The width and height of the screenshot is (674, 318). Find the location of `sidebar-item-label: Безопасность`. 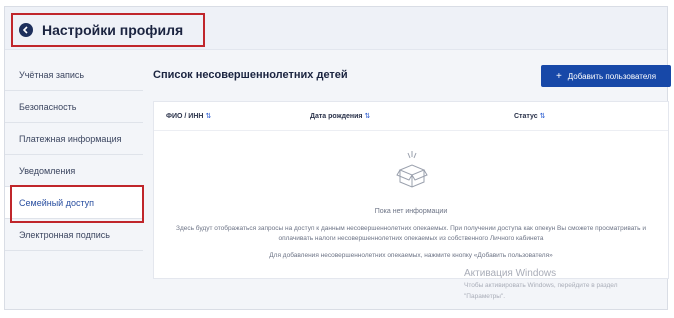

sidebar-item-label: Безопасность is located at coordinates (48, 107).